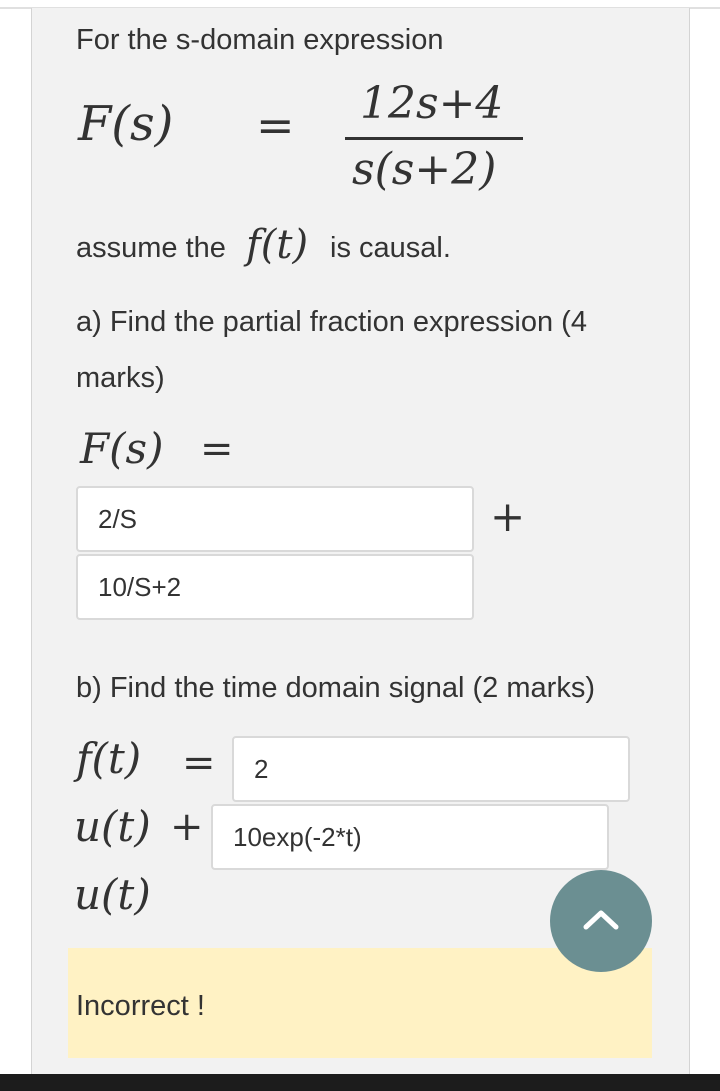  Describe the element at coordinates (217, 449) in the screenshot. I see `part-a-equals: =` at that location.